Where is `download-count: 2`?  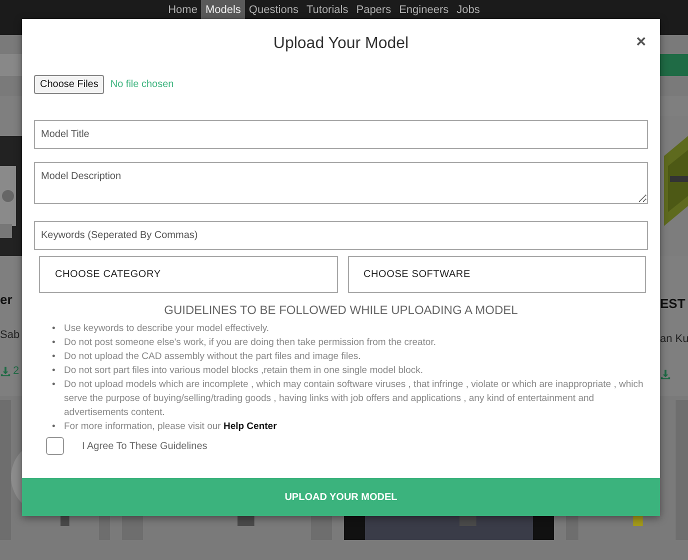 download-count: 2 is located at coordinates (16, 371).